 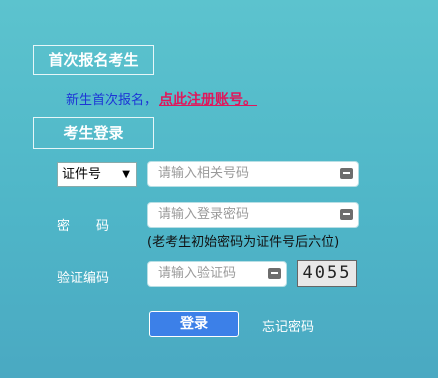 I want to click on password-input: 请输入登录密码, so click(x=253, y=215).